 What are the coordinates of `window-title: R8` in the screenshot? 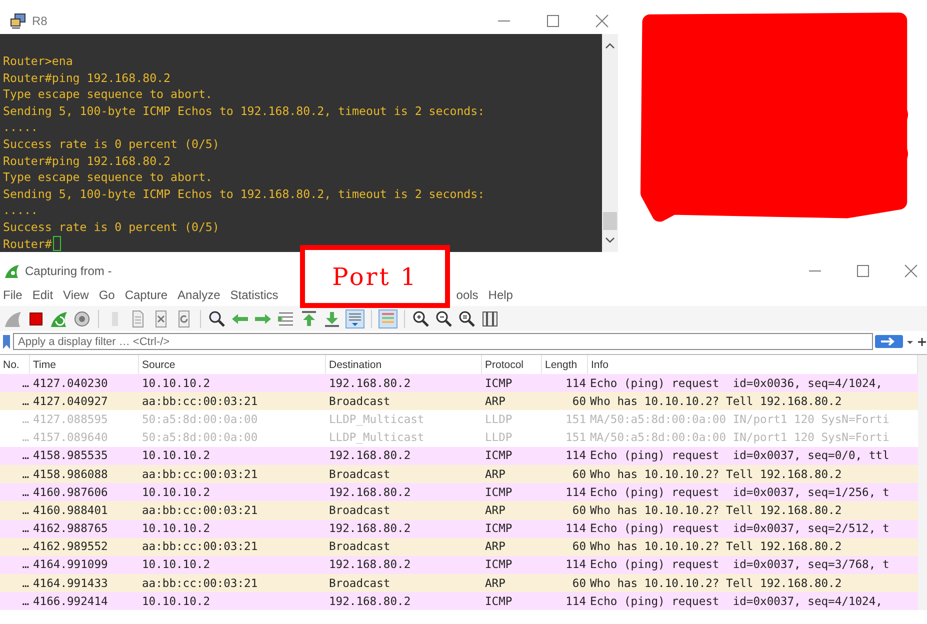 It's located at (40, 21).